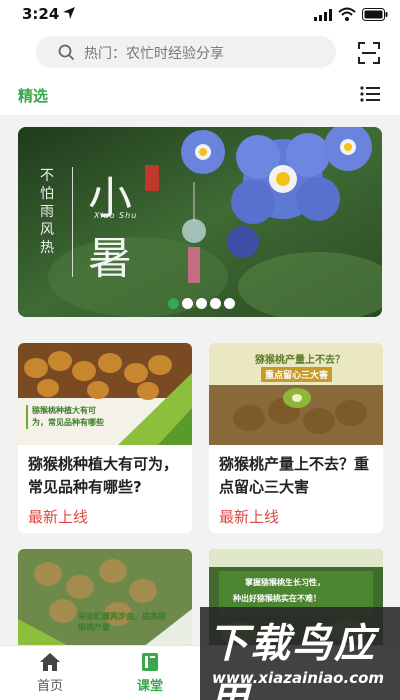  What do you see at coordinates (370, 94) in the screenshot?
I see `list-icon` at bounding box center [370, 94].